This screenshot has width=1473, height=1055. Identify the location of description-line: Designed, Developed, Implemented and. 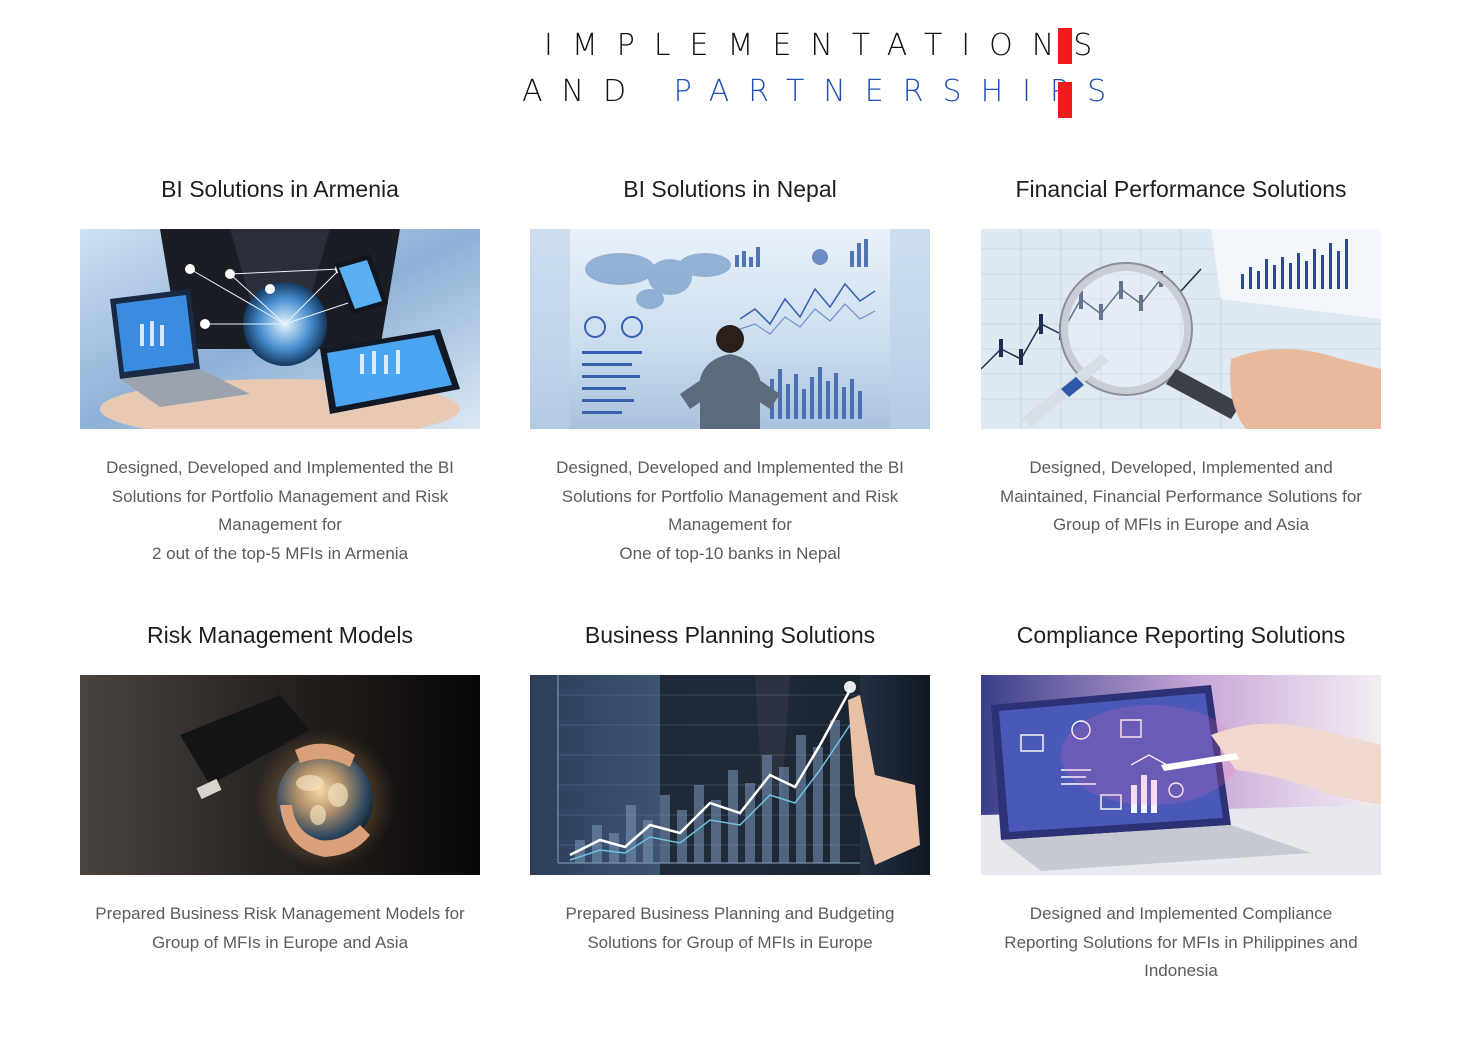
(1181, 467).